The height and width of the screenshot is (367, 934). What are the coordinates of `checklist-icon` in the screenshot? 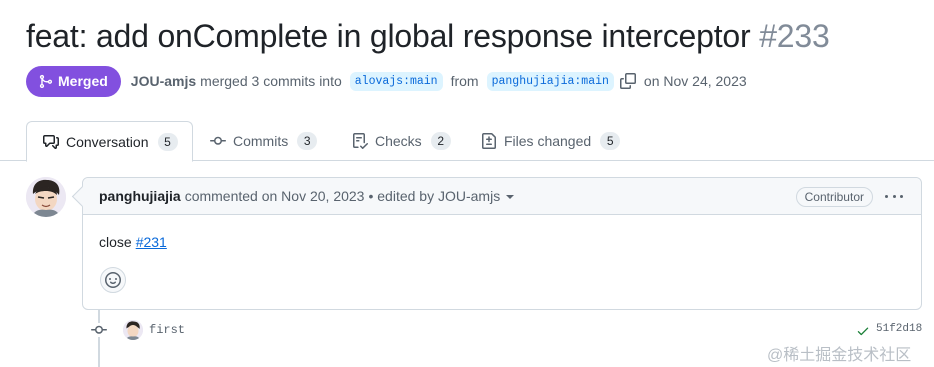 It's located at (360, 141).